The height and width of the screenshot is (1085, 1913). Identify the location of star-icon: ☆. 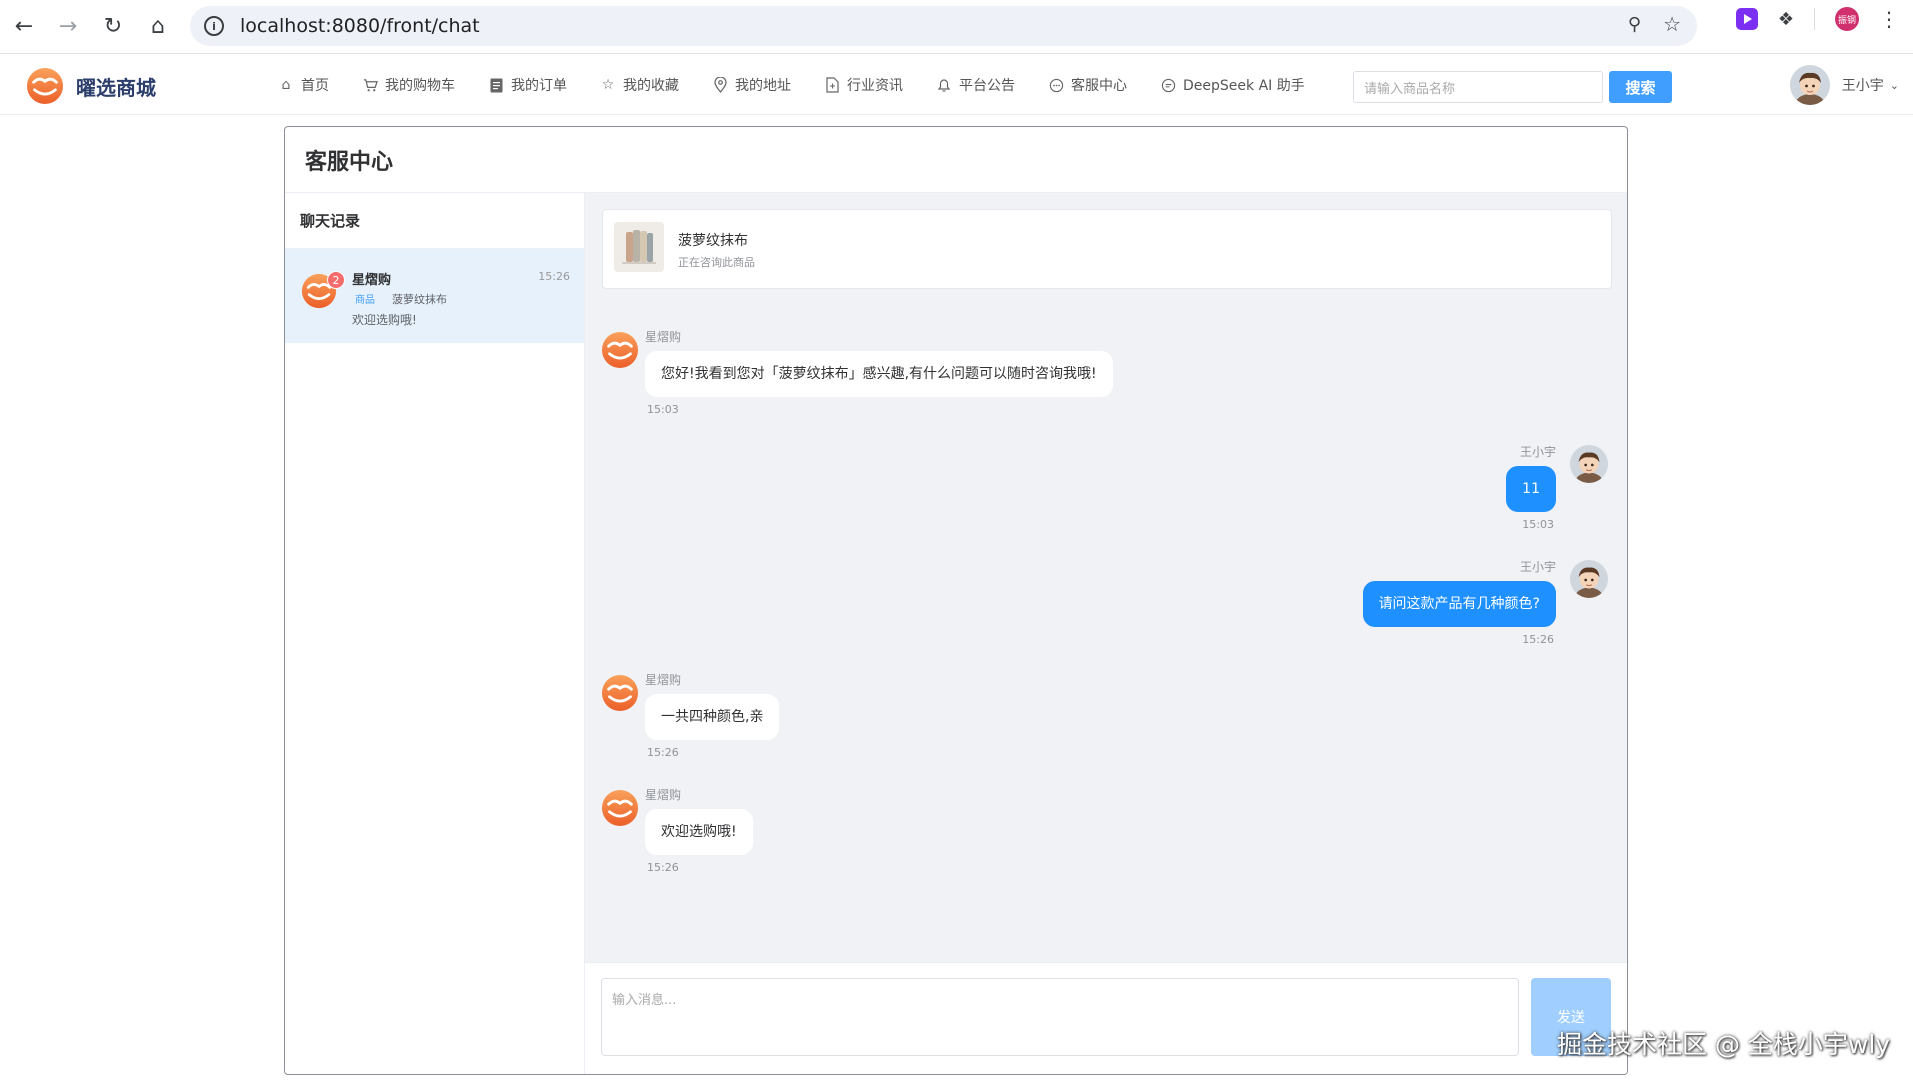
(608, 85).